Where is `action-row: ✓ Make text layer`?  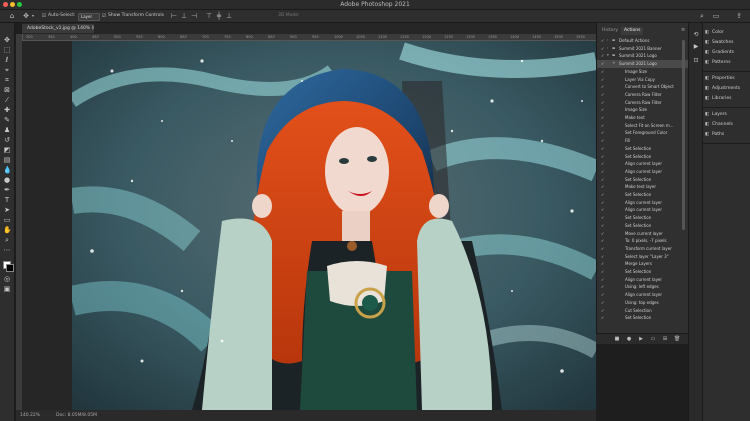
action-row: ✓ Make text layer is located at coordinates (643, 187).